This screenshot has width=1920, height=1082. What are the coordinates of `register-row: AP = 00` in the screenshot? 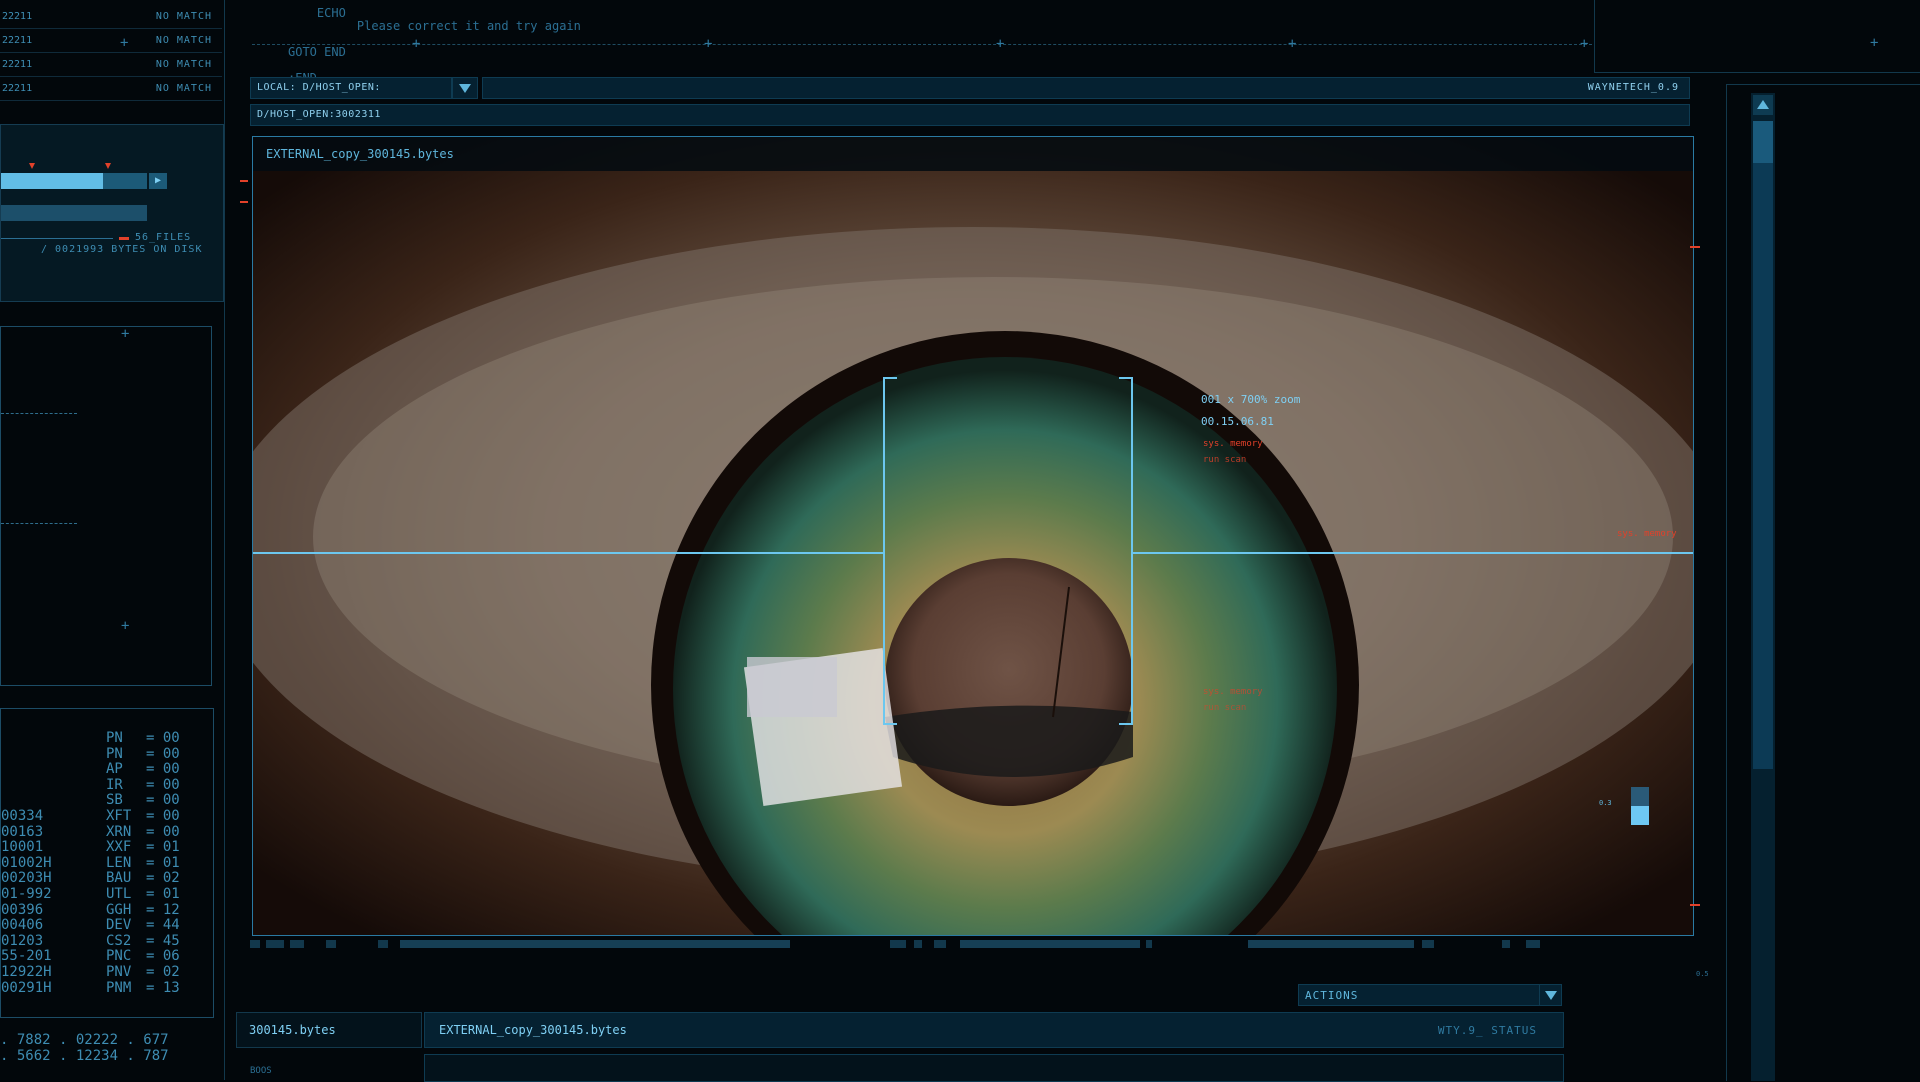 It's located at (106, 770).